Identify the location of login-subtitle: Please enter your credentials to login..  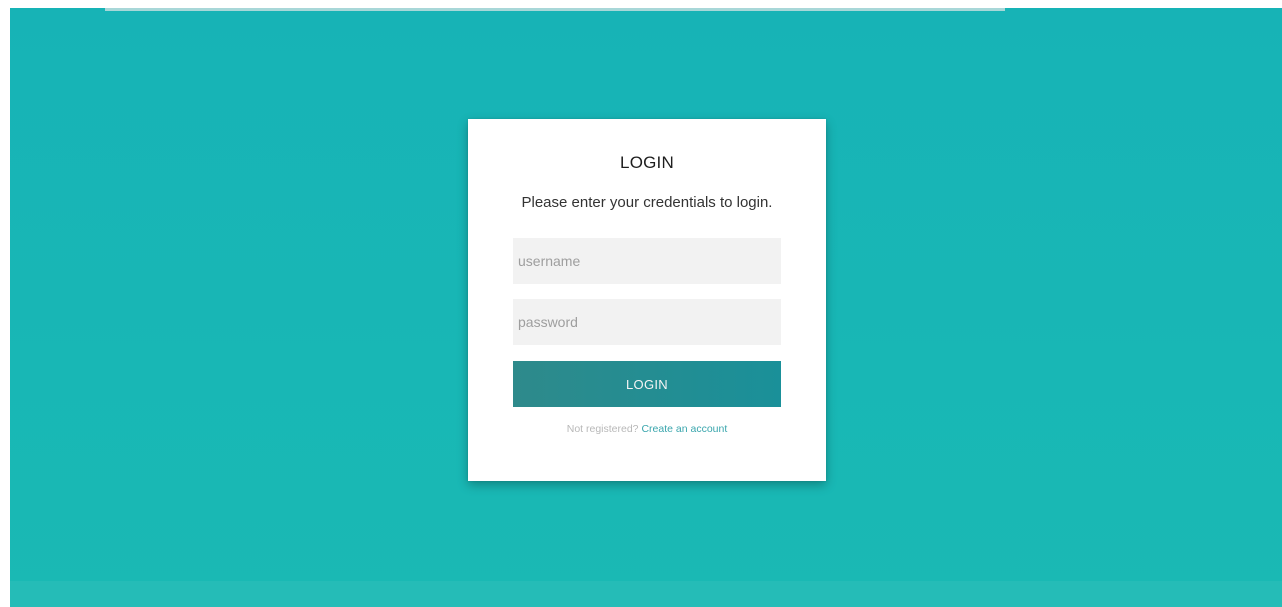
(647, 202).